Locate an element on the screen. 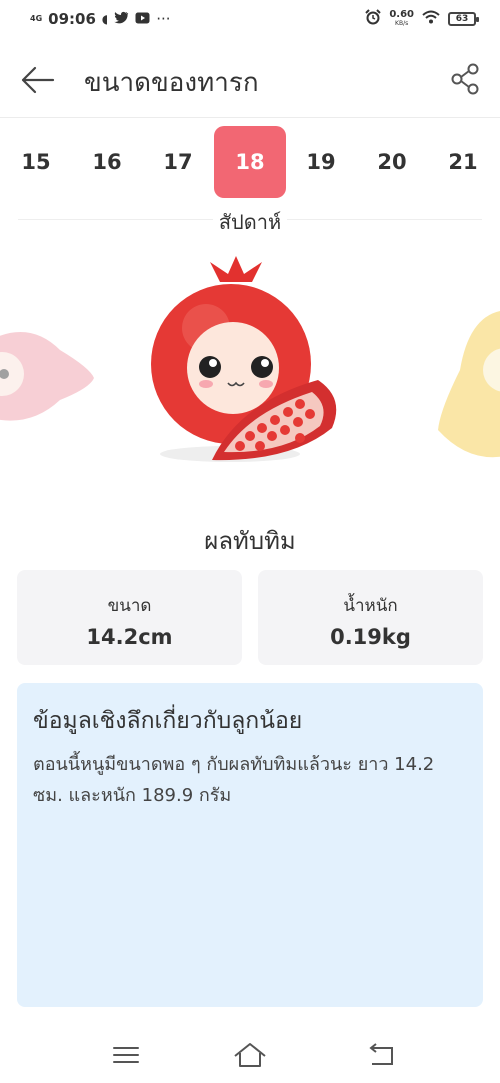 The width and height of the screenshot is (500, 1083). week-item-16: 16 is located at coordinates (107, 162).